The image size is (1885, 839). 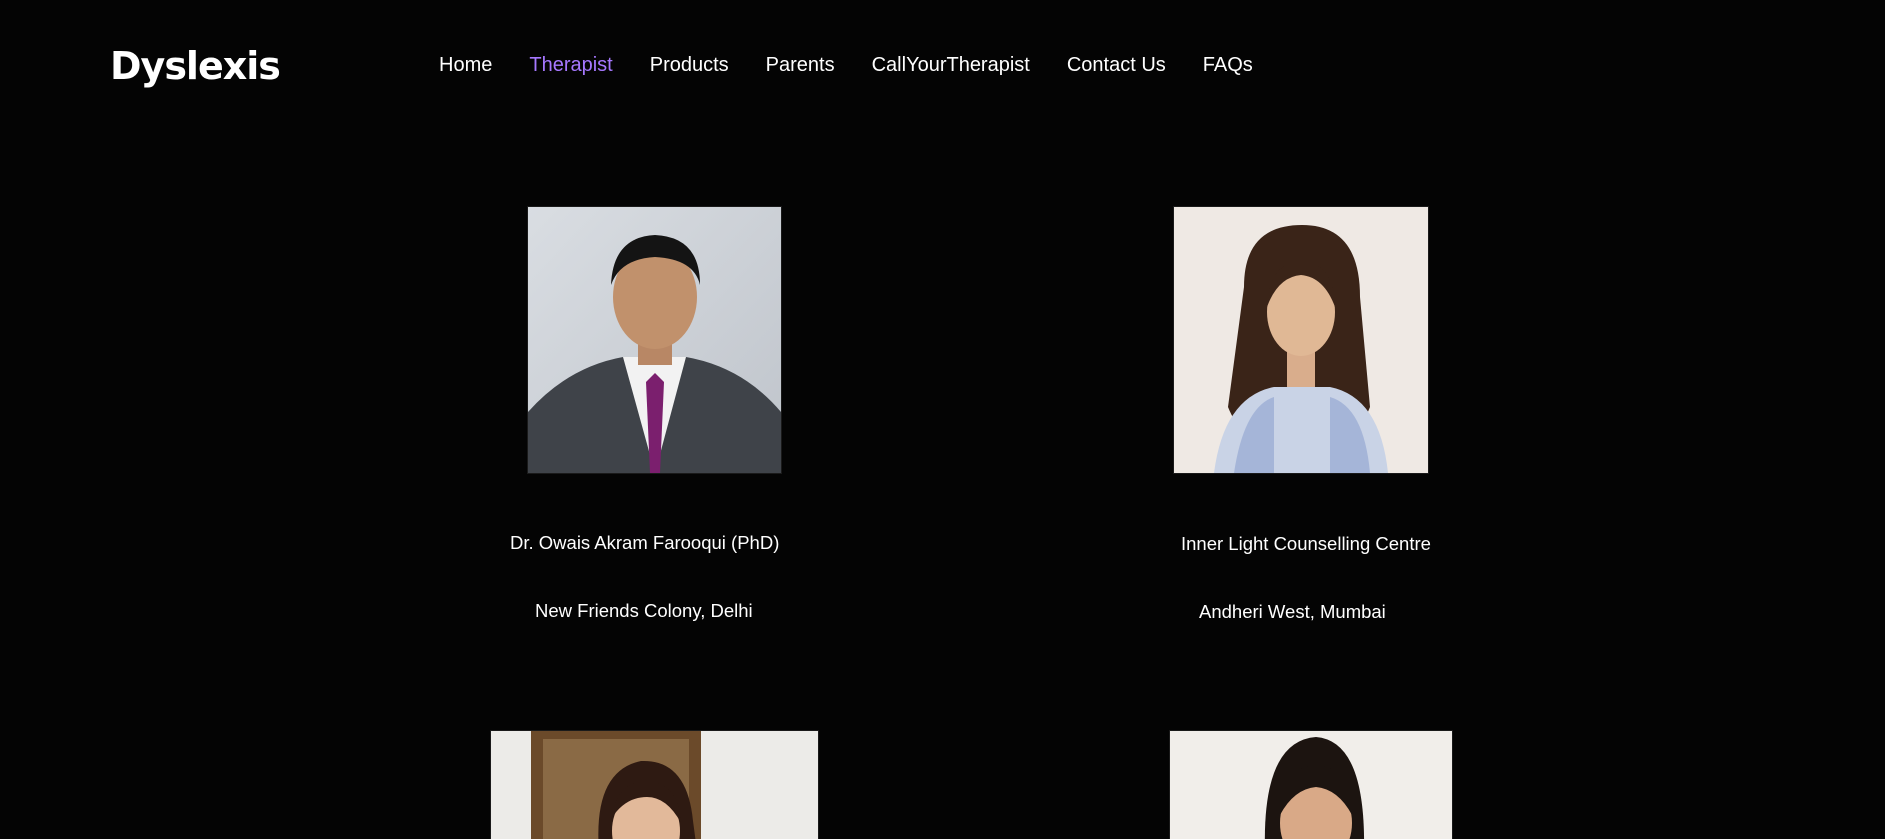 What do you see at coordinates (800, 65) in the screenshot?
I see `nav-parents: Parents` at bounding box center [800, 65].